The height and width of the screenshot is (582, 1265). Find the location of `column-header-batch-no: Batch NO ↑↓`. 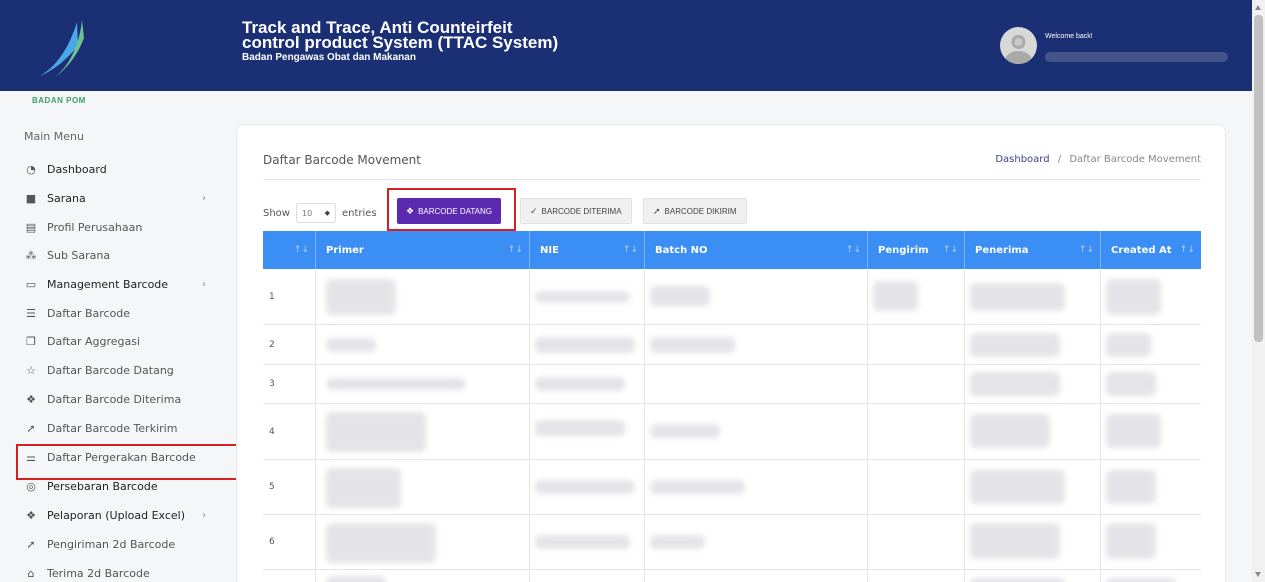

column-header-batch-no: Batch NO ↑↓ is located at coordinates (756, 250).